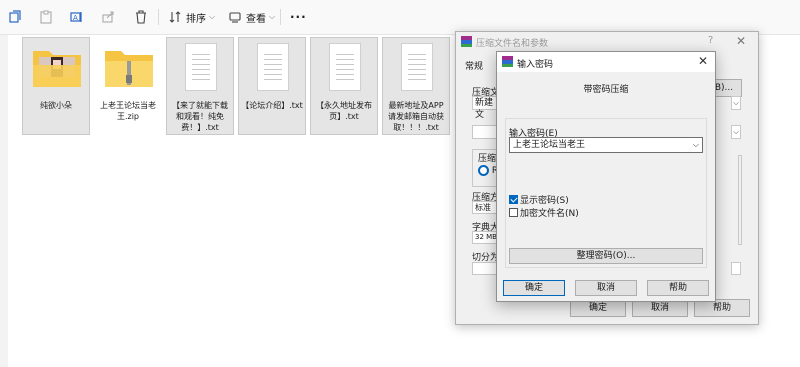 The height and width of the screenshot is (367, 800). I want to click on delete-icon, so click(141, 17).